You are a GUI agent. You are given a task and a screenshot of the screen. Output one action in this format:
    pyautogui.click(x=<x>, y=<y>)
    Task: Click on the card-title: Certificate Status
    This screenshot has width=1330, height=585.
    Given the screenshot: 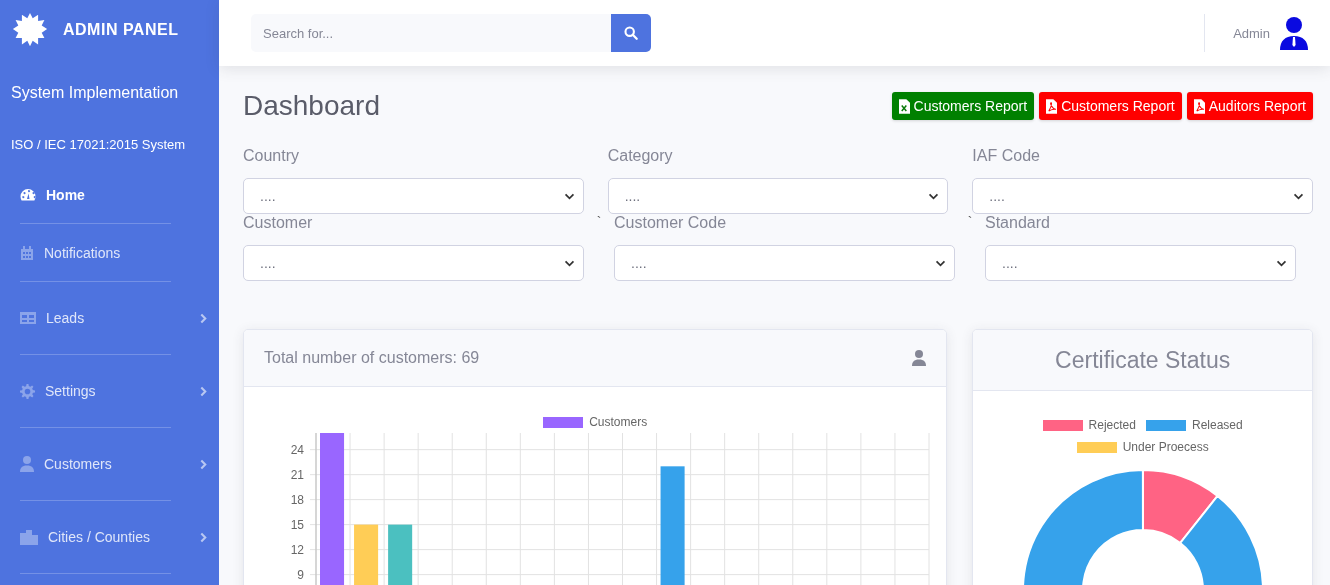 What is the action you would take?
    pyautogui.click(x=1143, y=360)
    